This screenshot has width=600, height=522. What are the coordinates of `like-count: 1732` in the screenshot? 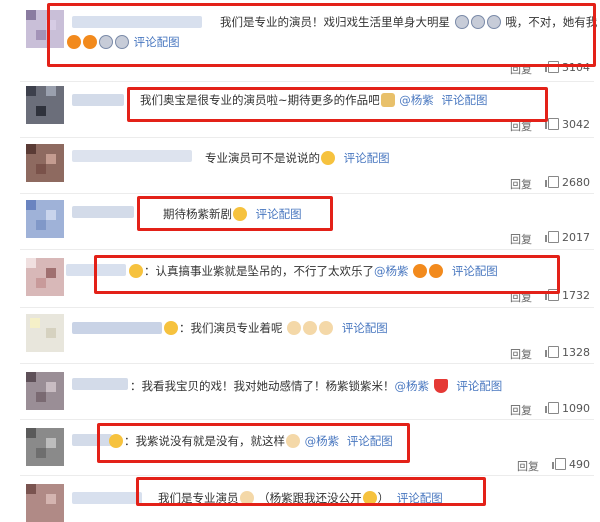 It's located at (576, 295).